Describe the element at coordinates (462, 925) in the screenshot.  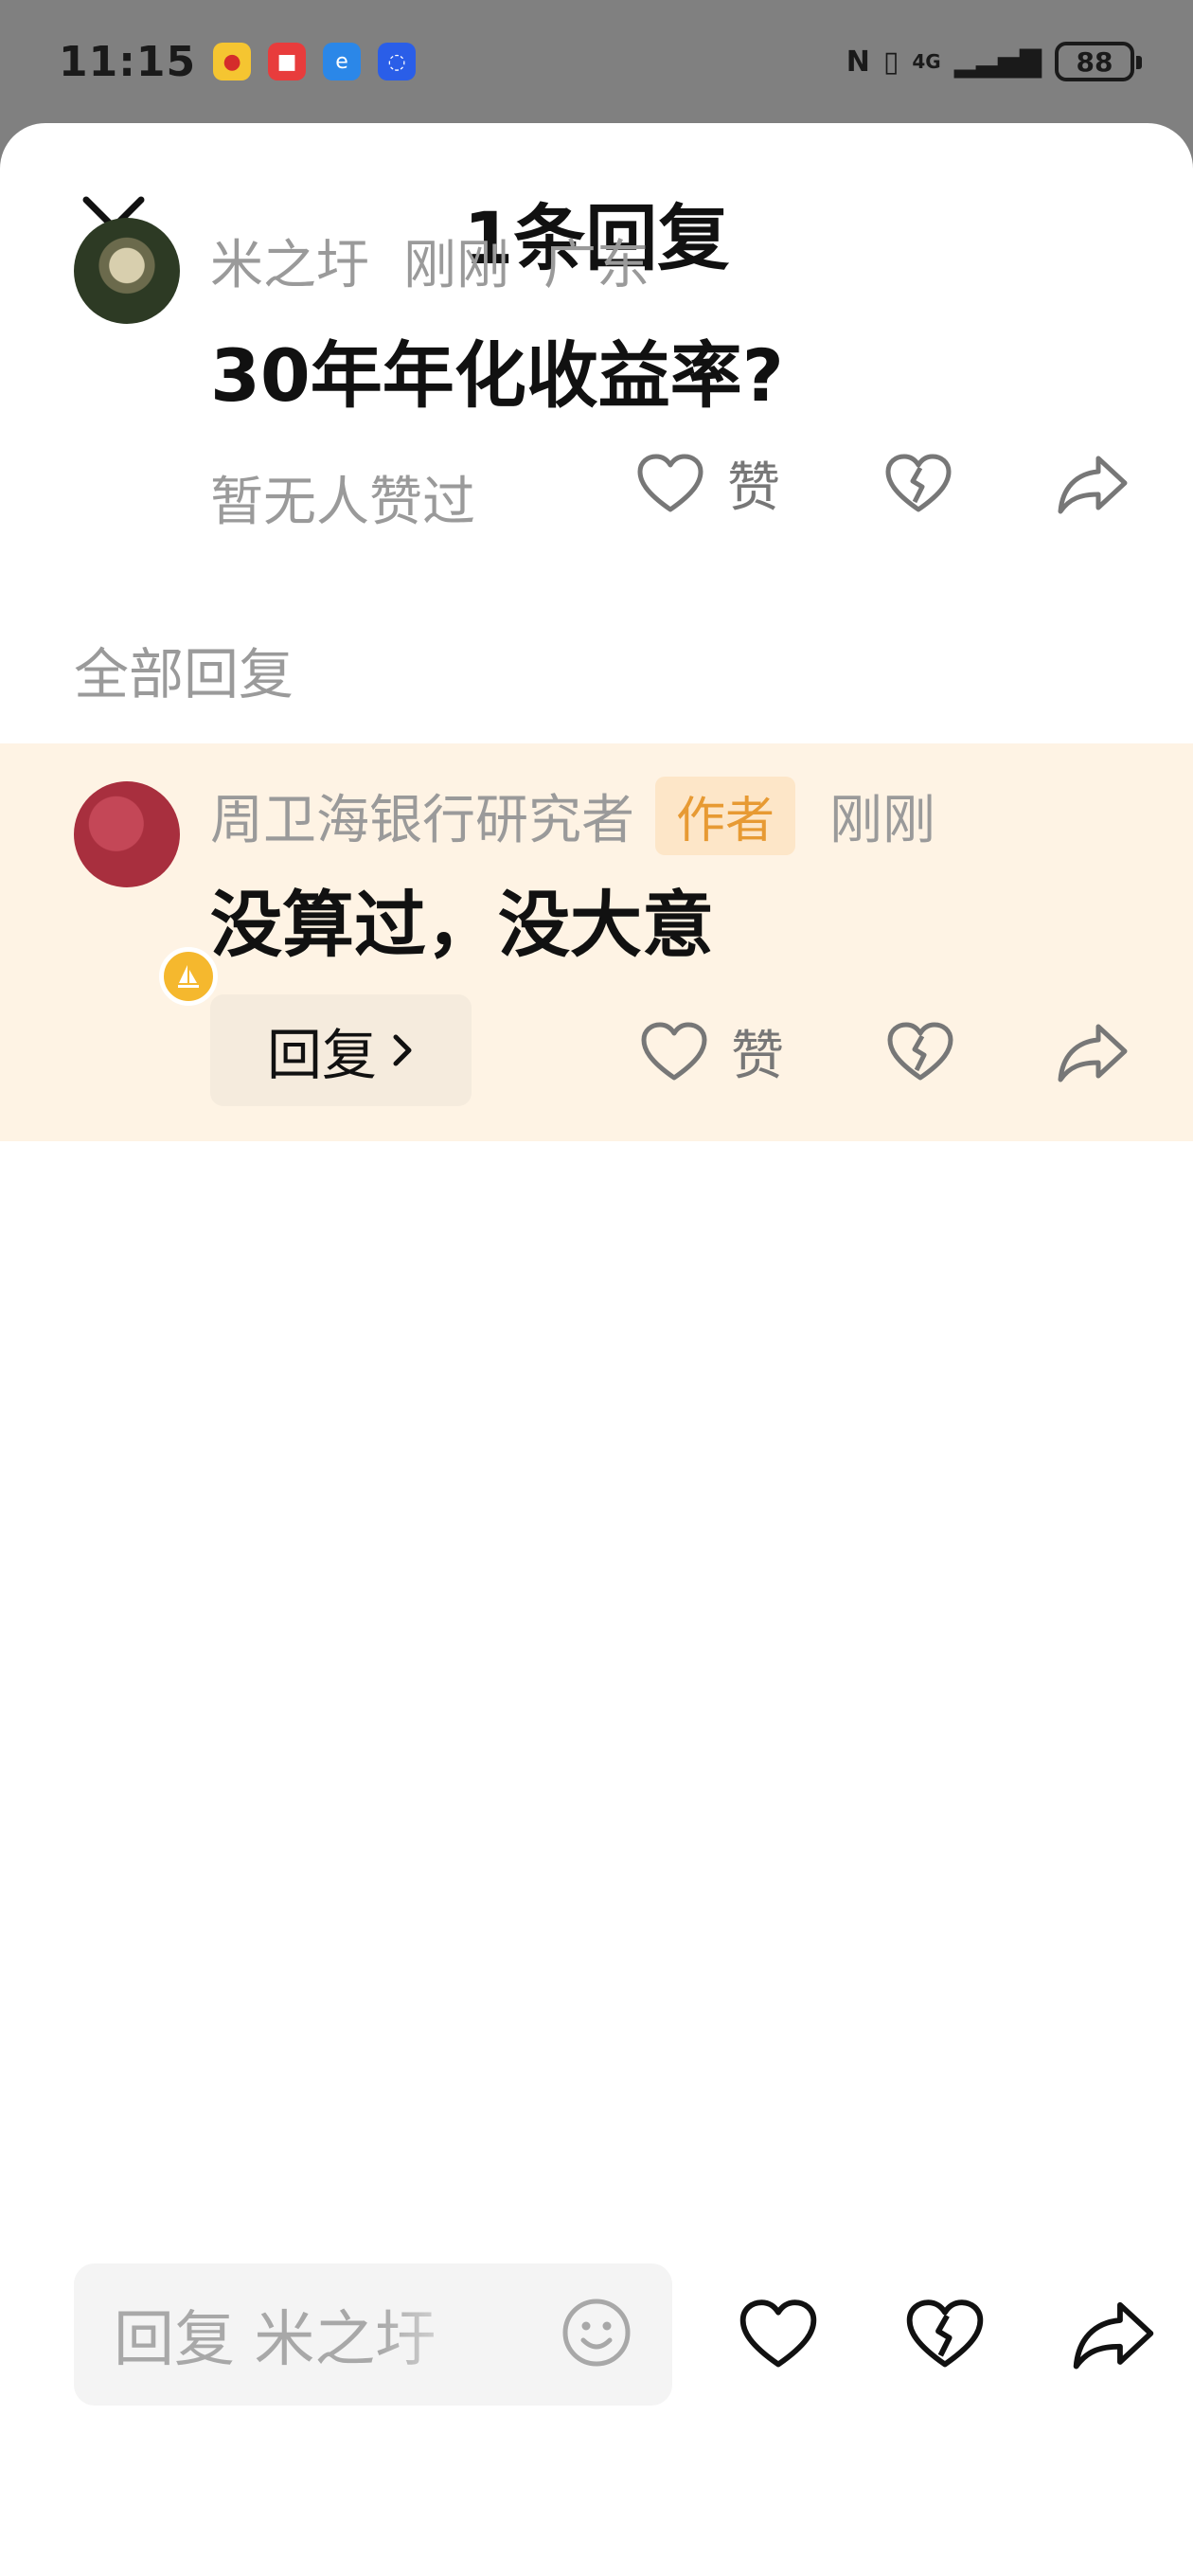
I see `reply-text: 没算过，没大意` at that location.